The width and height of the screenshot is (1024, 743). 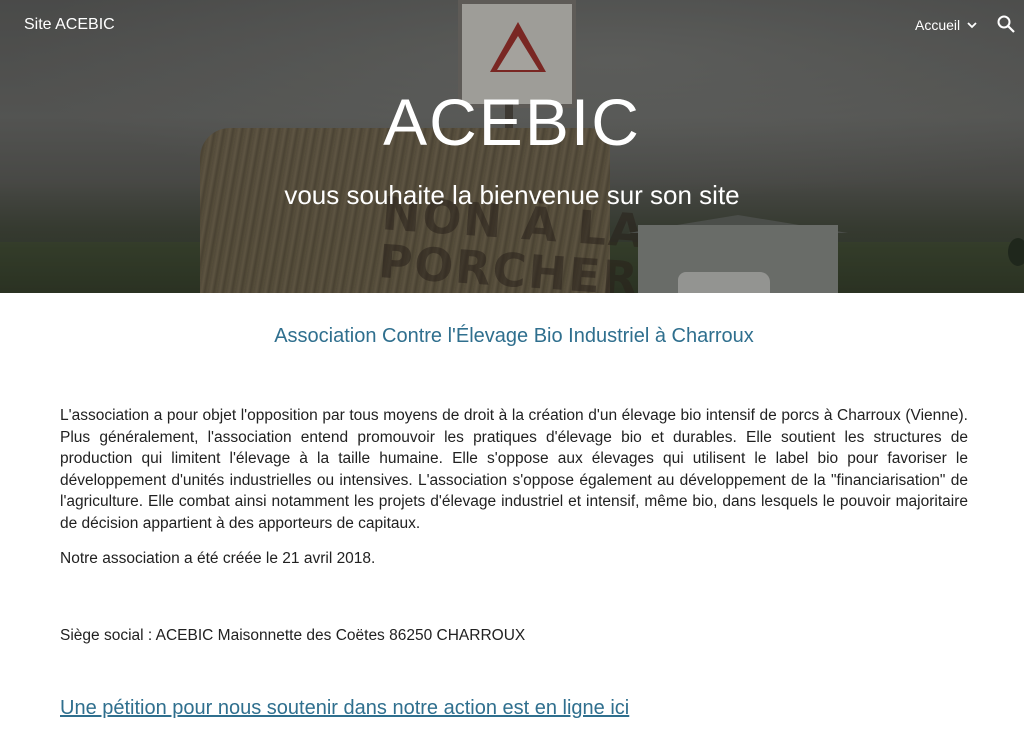 I want to click on search-button, so click(x=1007, y=25).